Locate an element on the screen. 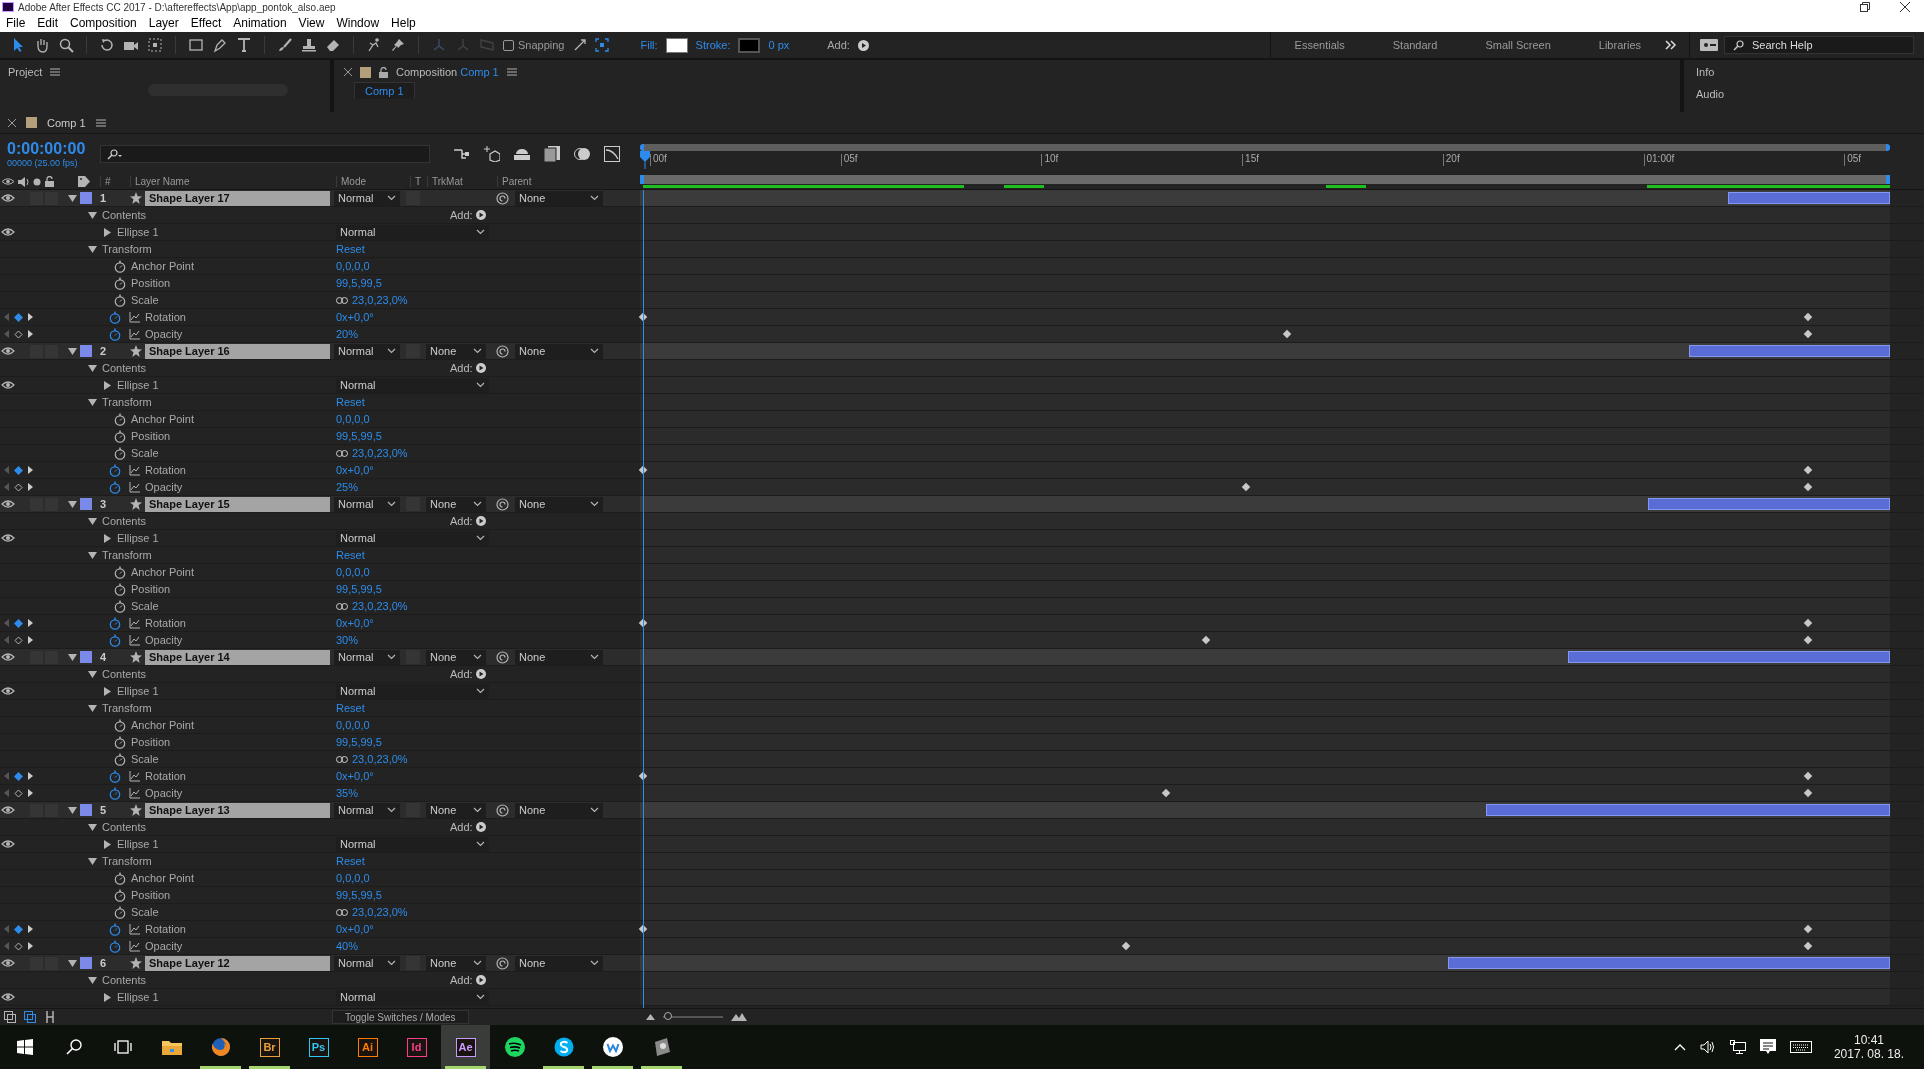  fill-color-swatch is located at coordinates (676, 45).